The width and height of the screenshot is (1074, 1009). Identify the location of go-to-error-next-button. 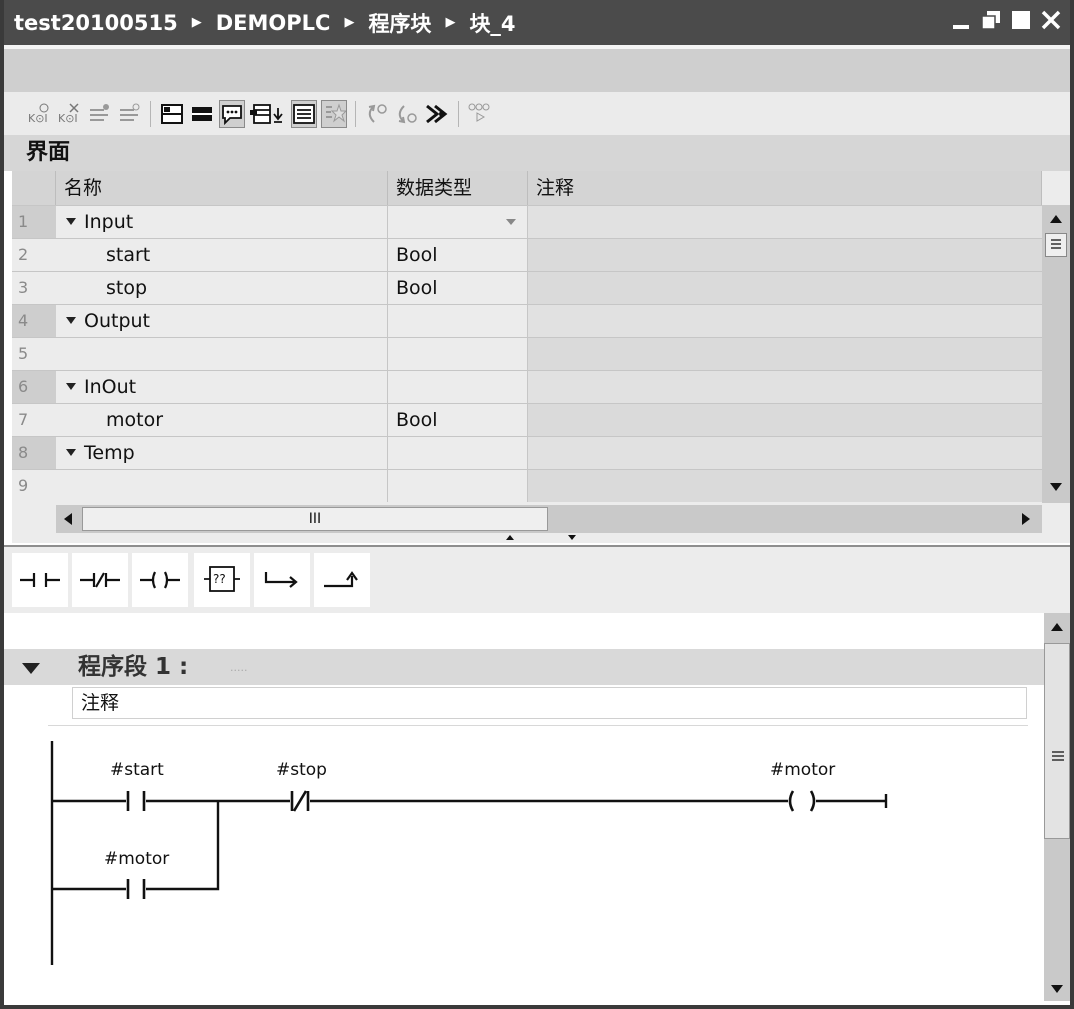
(407, 114).